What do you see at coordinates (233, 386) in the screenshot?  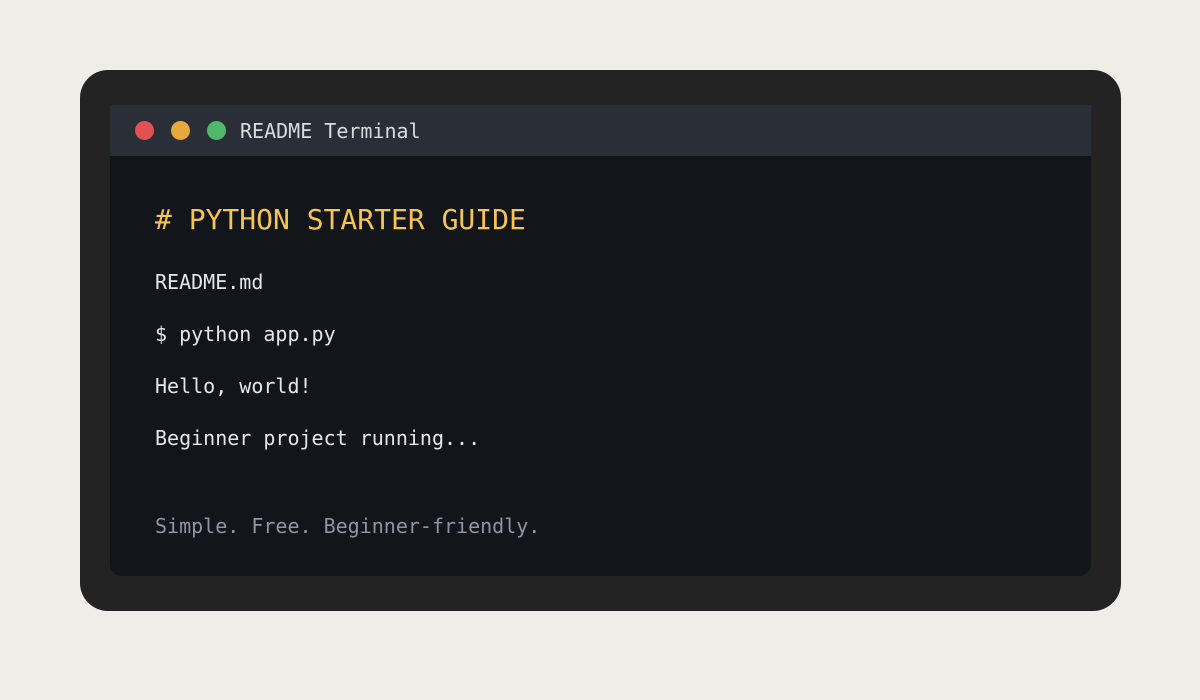 I see `terminal-line-output: Hello, world!` at bounding box center [233, 386].